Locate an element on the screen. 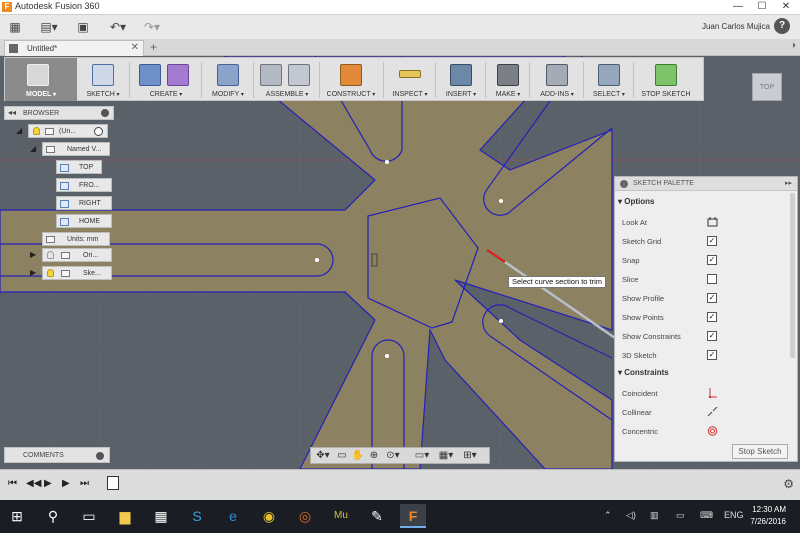  close-tab-icon: ✕ is located at coordinates (135, 47).